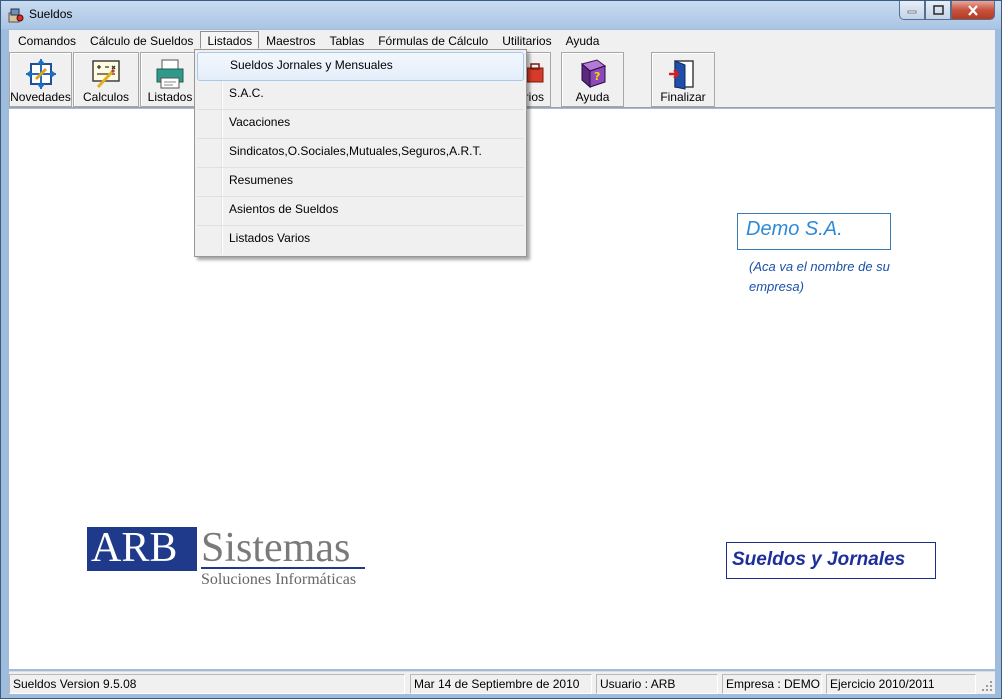  Describe the element at coordinates (290, 40) in the screenshot. I see `menu-maestros: Maestros` at that location.